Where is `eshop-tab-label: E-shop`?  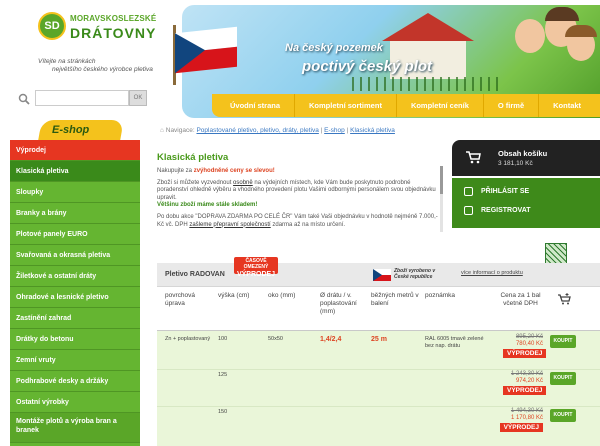 eshop-tab-label: E-shop is located at coordinates (71, 130).